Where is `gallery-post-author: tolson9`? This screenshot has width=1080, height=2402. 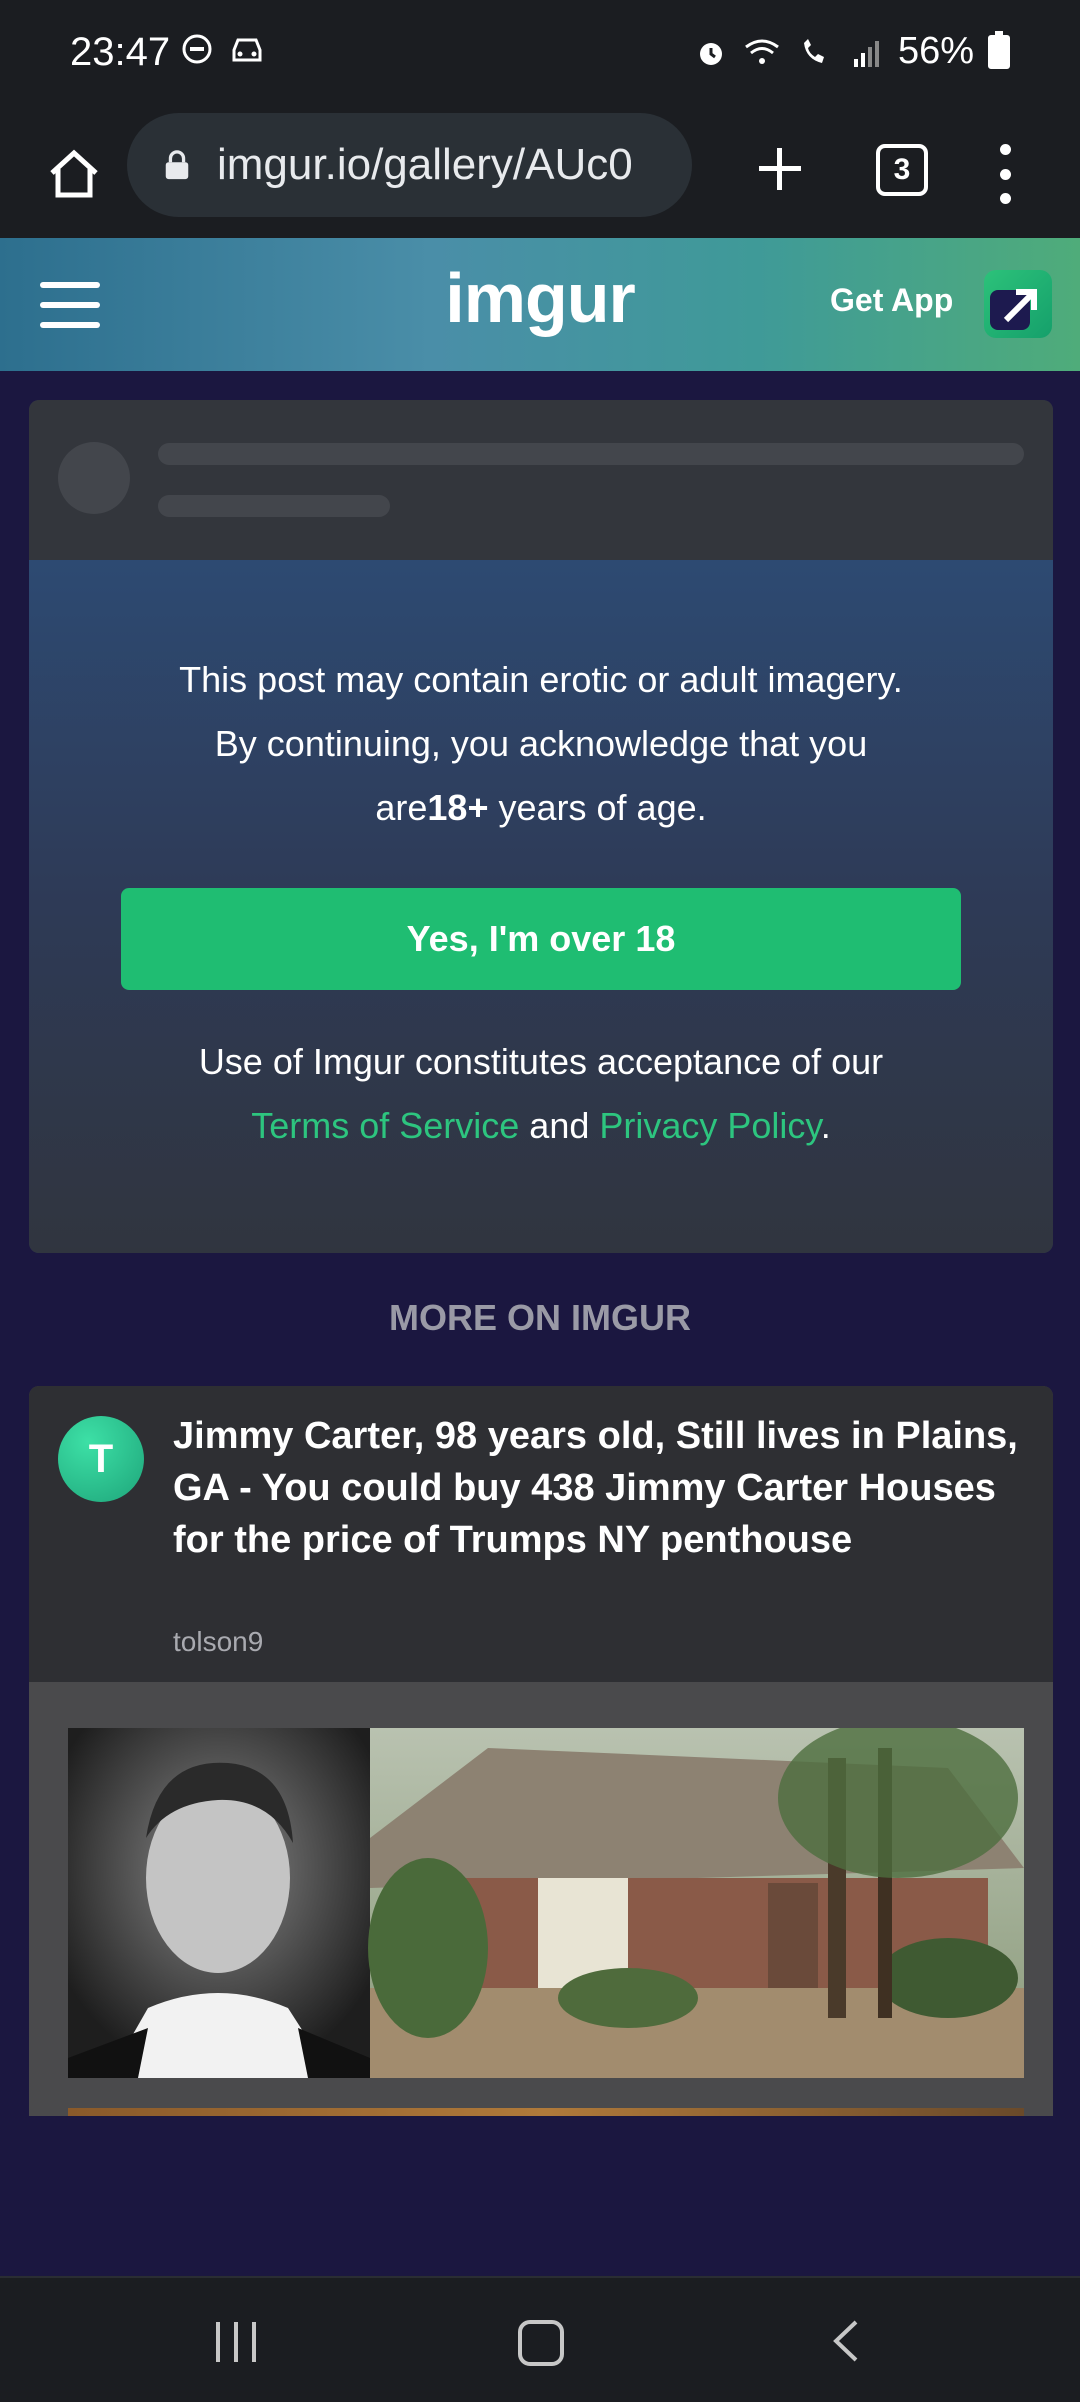
gallery-post-author: tolson9 is located at coordinates (218, 1642).